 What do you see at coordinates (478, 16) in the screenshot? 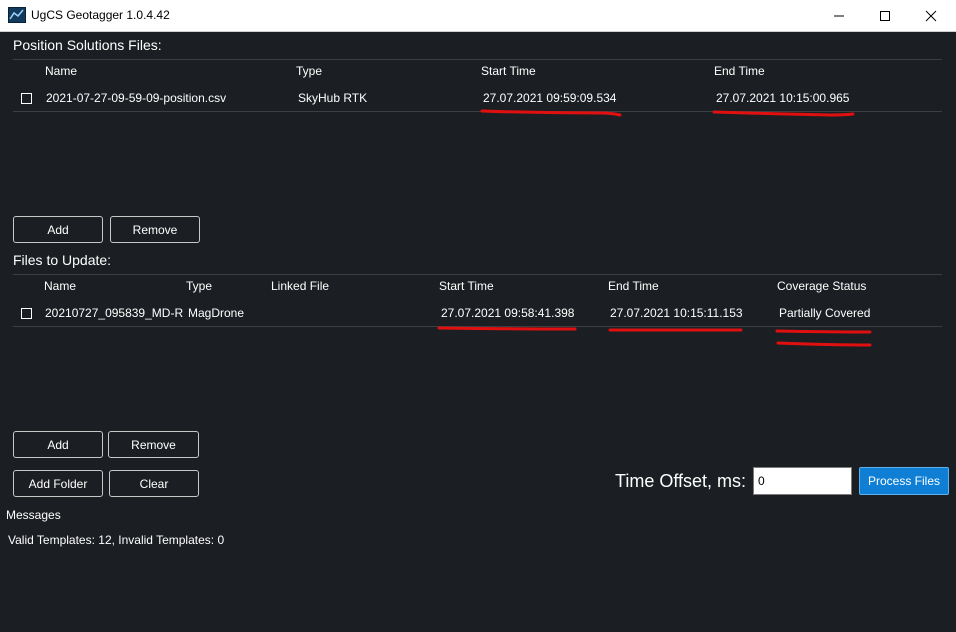
I see `title-bar: UgCS Geotagger 1.0.4.42` at bounding box center [478, 16].